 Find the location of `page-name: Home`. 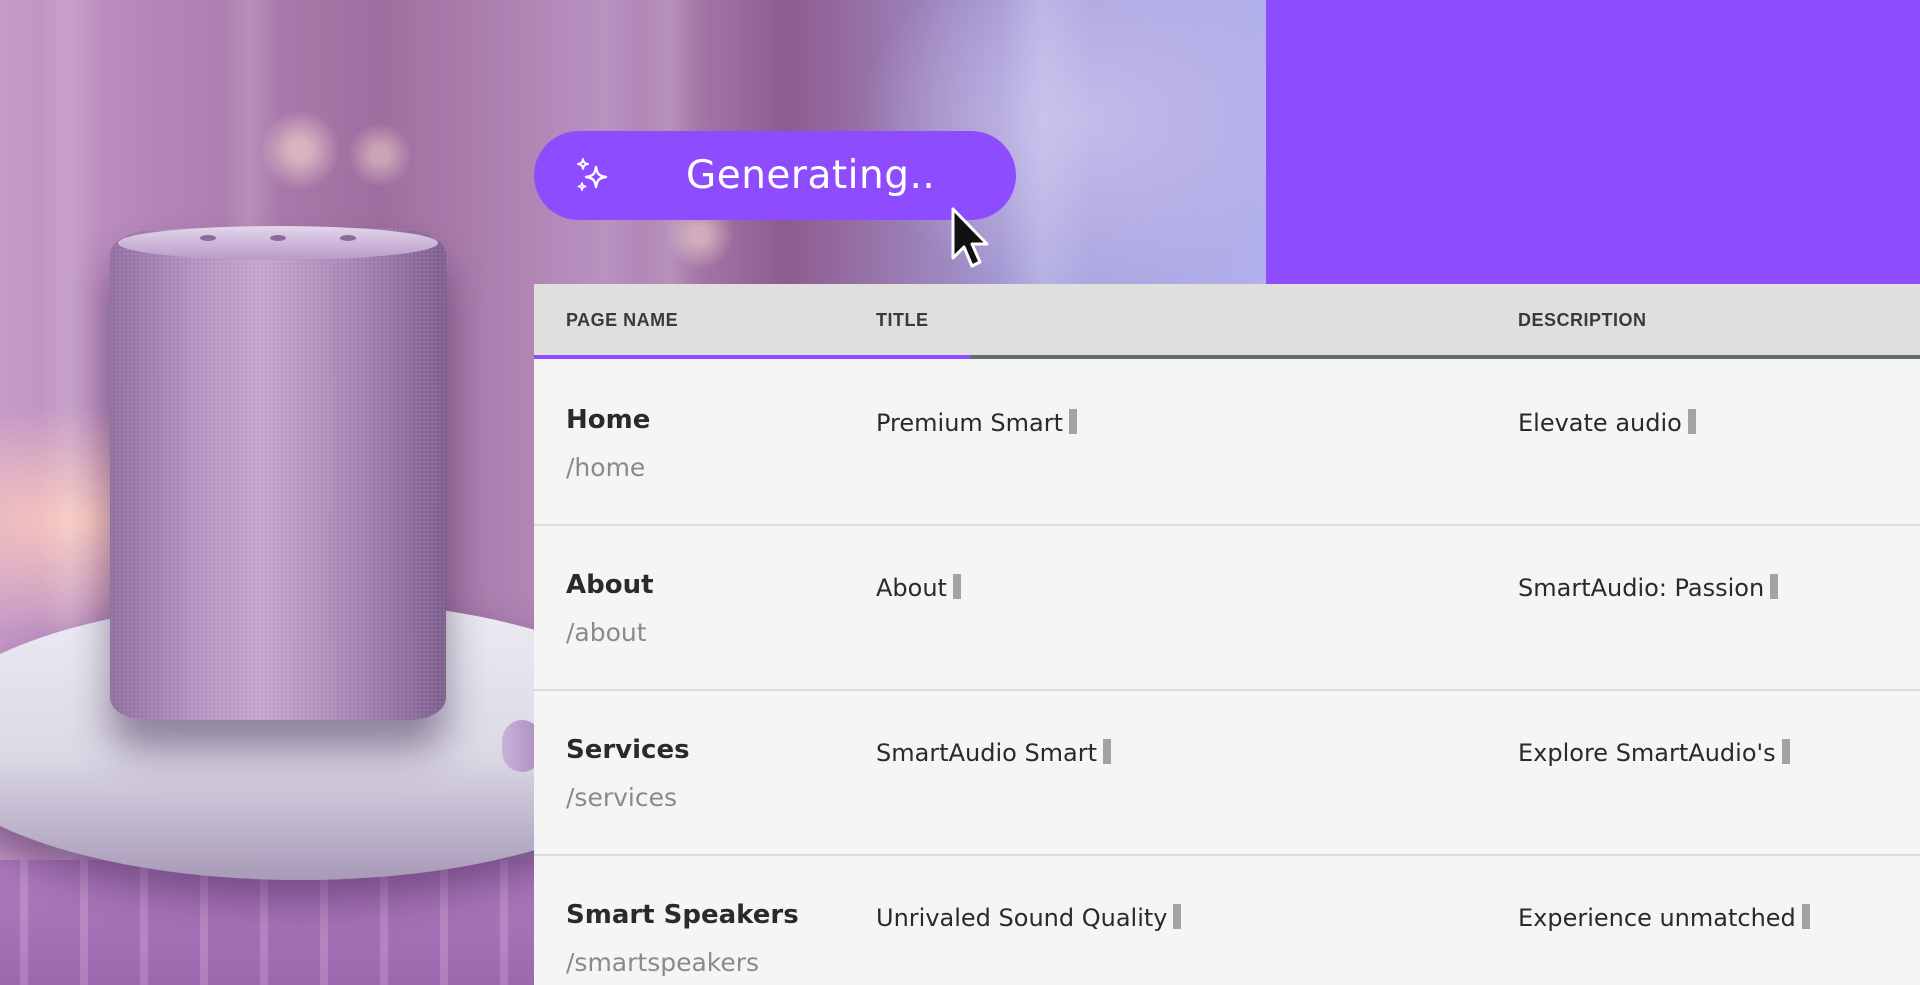

page-name: Home is located at coordinates (608, 420).